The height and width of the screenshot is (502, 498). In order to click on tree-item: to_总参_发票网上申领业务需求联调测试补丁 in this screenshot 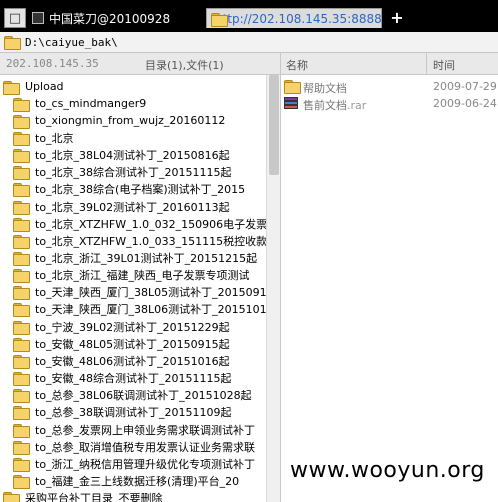, I will do `click(134, 429)`.